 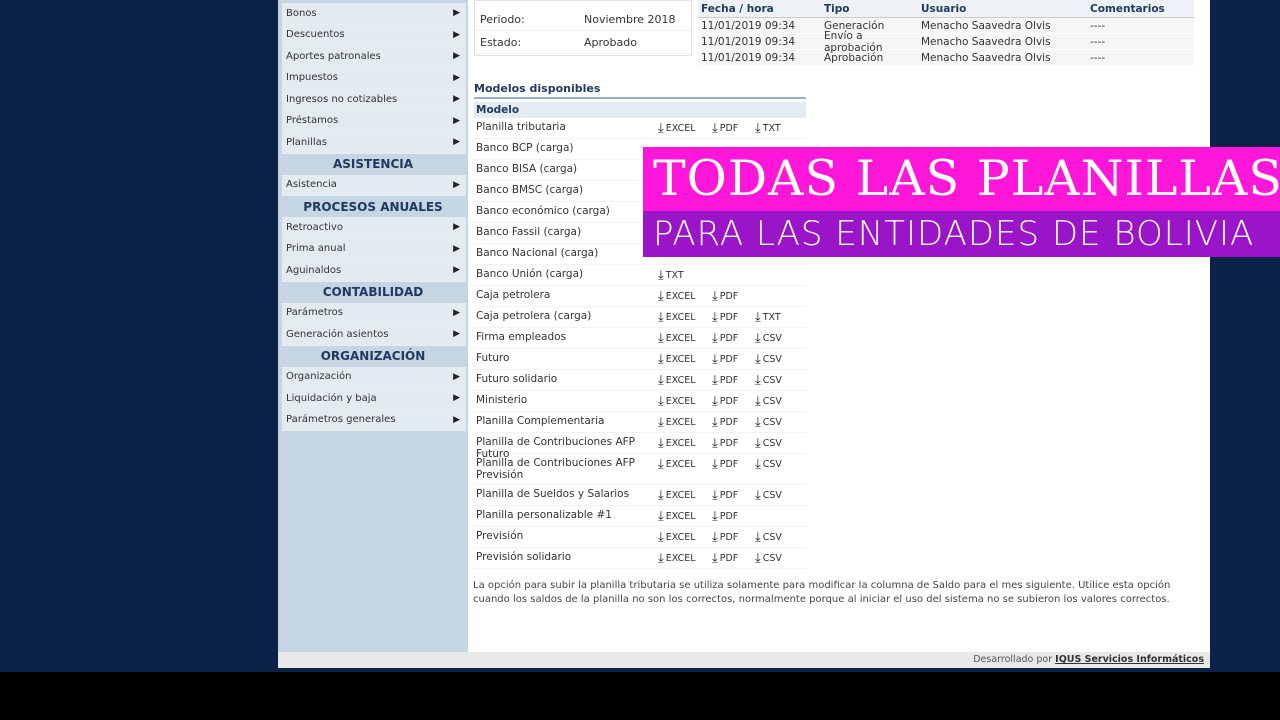 I want to click on footer-prefix: Desarrollado por, so click(x=1013, y=659).